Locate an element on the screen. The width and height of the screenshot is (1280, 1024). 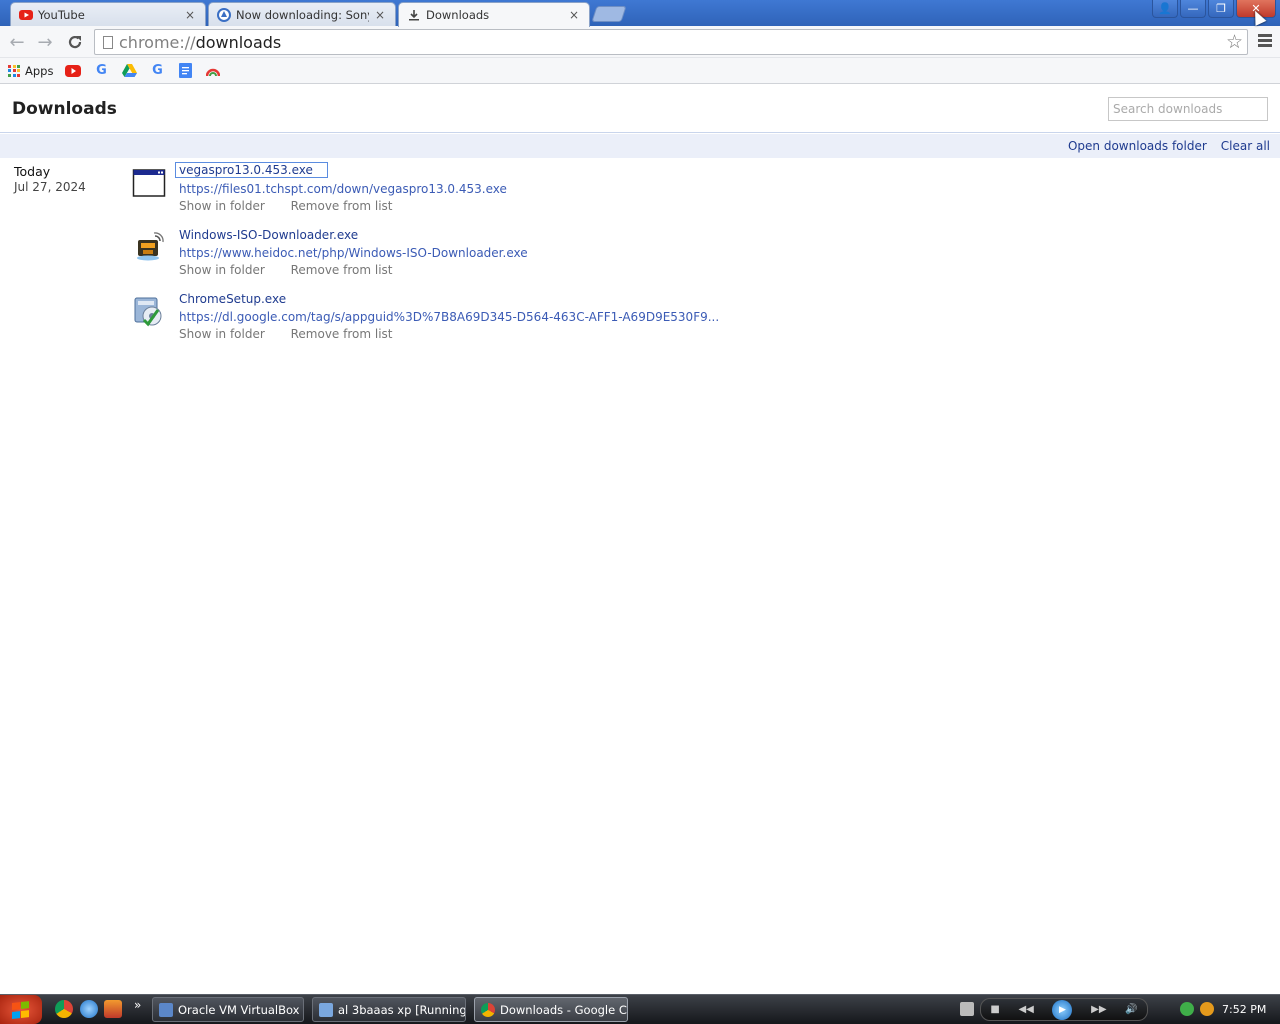
chrome-quicklaunch-icon is located at coordinates (64, 1009).